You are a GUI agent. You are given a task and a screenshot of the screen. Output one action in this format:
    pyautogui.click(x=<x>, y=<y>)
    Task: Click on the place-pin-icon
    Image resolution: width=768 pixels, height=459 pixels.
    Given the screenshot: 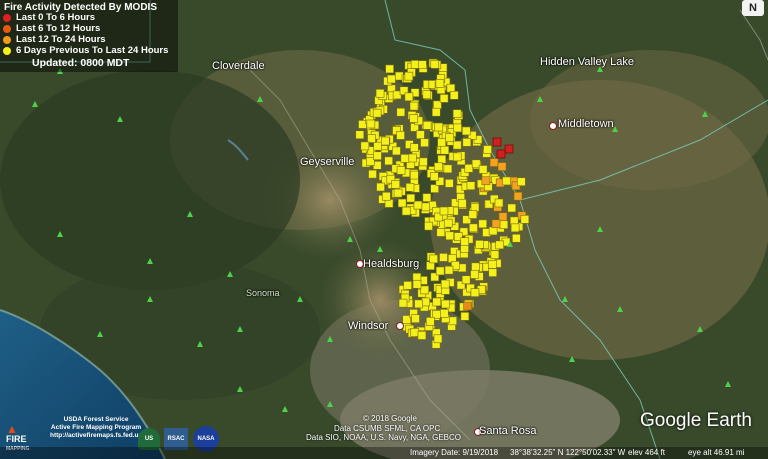 What is the action you would take?
    pyautogui.click(x=553, y=126)
    